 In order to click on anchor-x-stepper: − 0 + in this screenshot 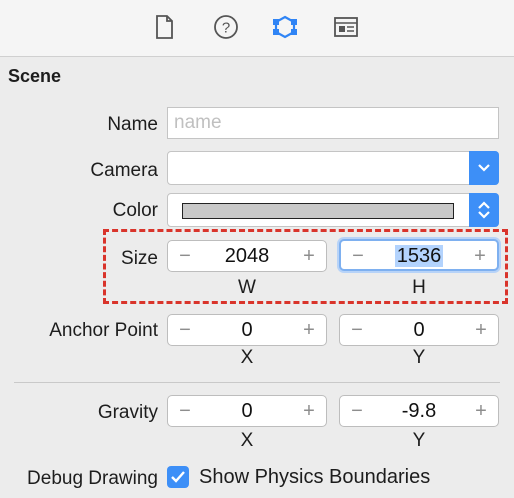, I will do `click(247, 330)`.